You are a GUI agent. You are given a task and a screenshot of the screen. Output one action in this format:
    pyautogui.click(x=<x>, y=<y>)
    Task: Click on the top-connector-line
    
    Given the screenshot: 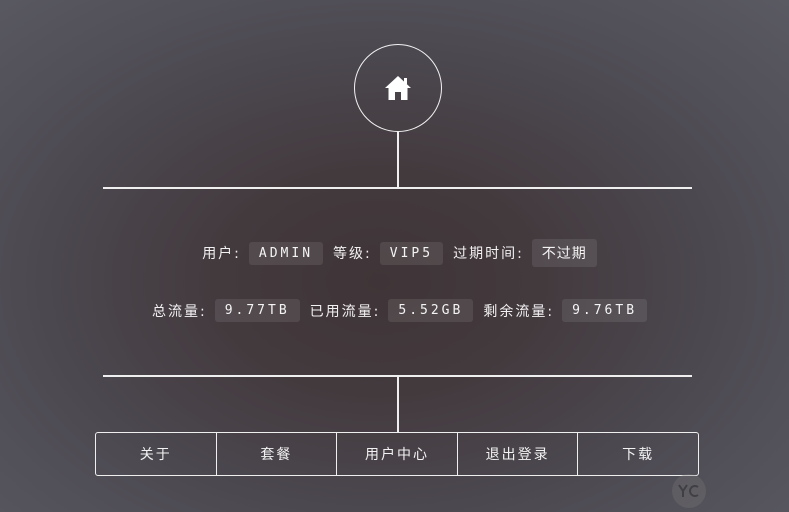 What is the action you would take?
    pyautogui.click(x=398, y=159)
    